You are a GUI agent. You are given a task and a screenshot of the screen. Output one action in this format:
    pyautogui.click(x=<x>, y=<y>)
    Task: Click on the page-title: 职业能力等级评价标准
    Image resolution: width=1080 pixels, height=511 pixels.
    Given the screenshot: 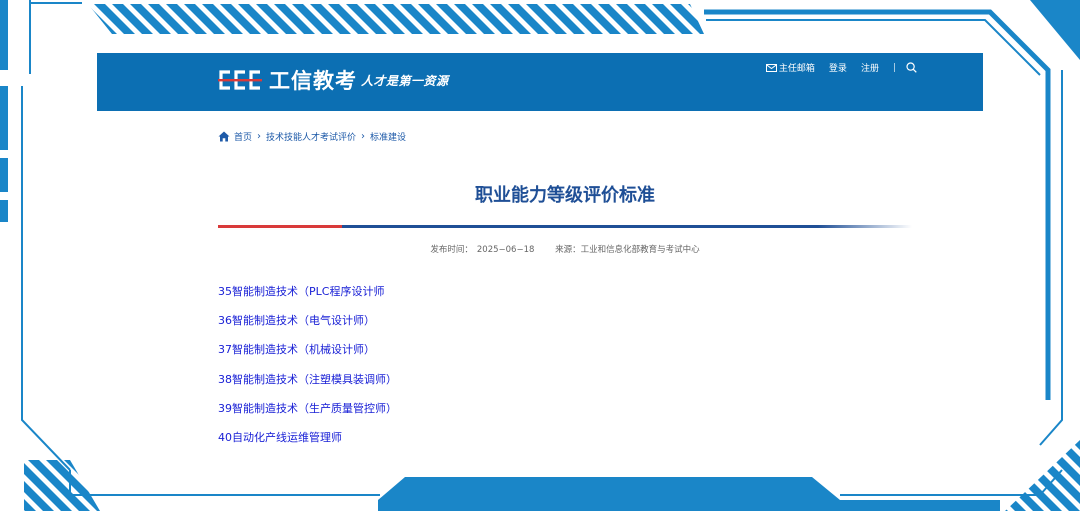 What is the action you would take?
    pyautogui.click(x=565, y=195)
    